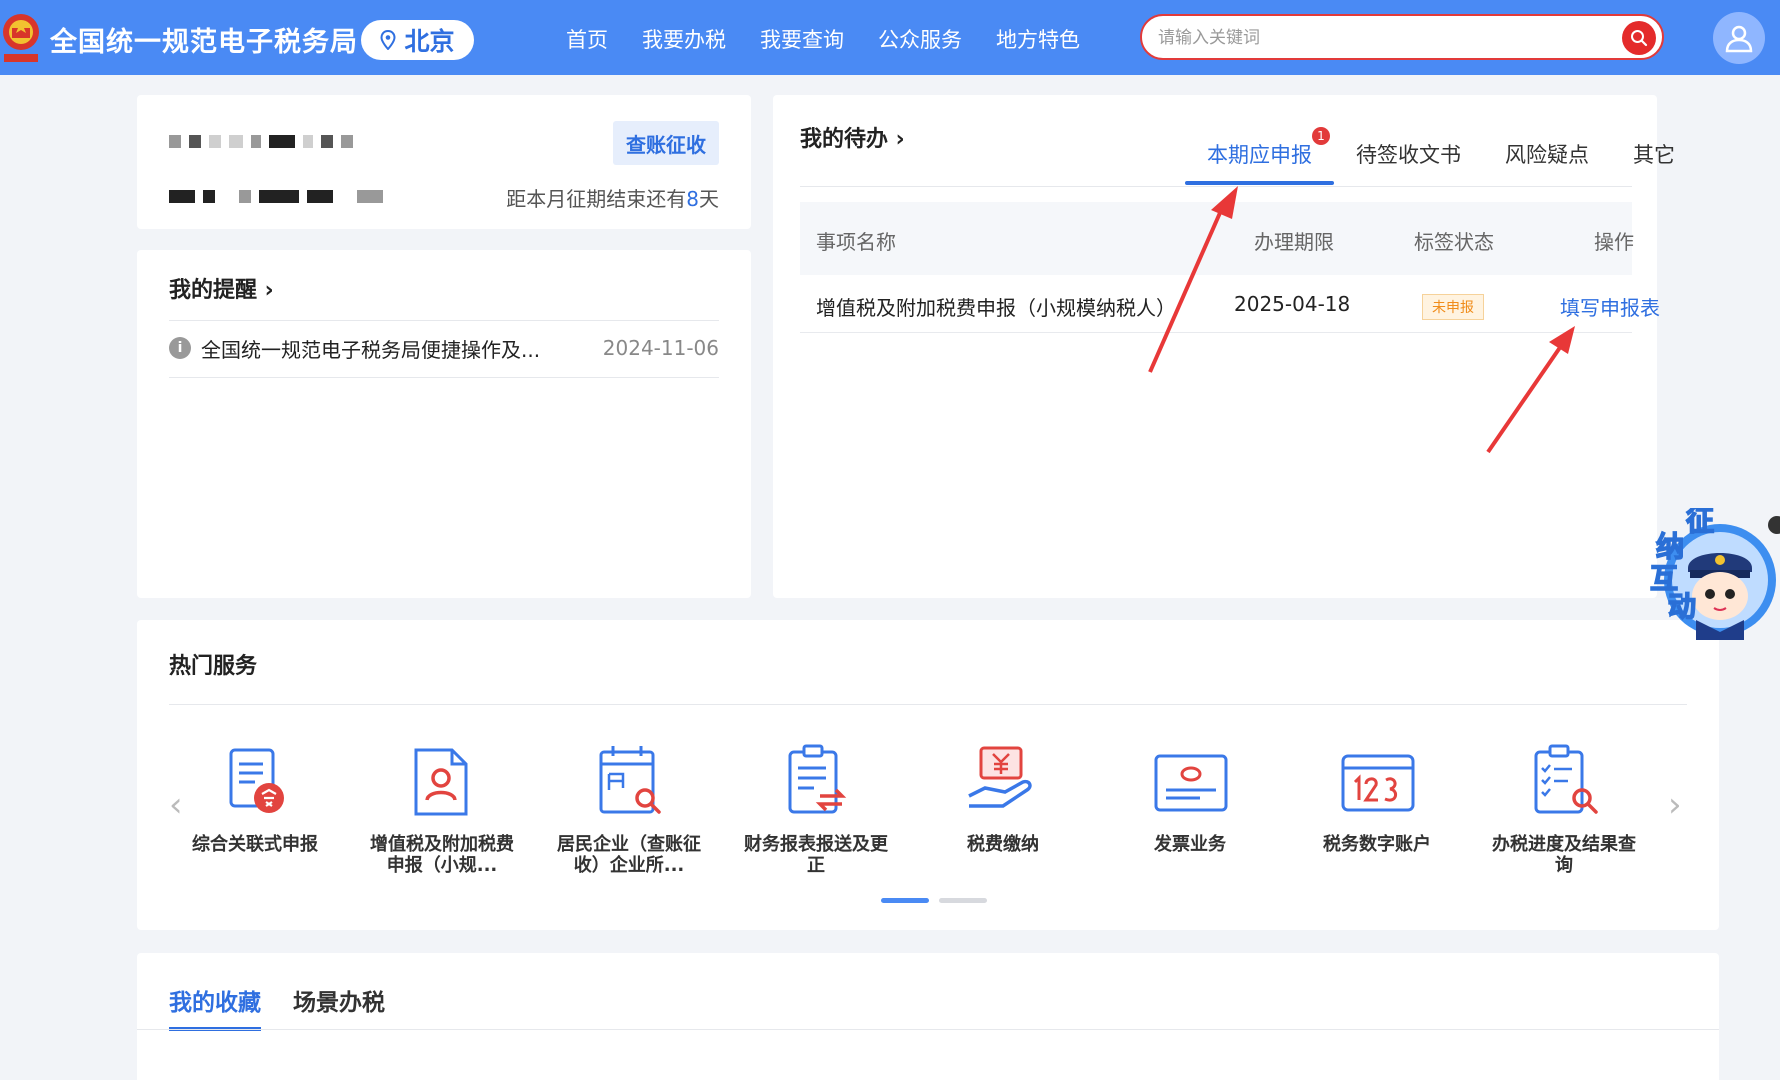 The image size is (1780, 1080). Describe the element at coordinates (660, 348) in the screenshot. I see `reminder-date: 2024-11-06` at that location.